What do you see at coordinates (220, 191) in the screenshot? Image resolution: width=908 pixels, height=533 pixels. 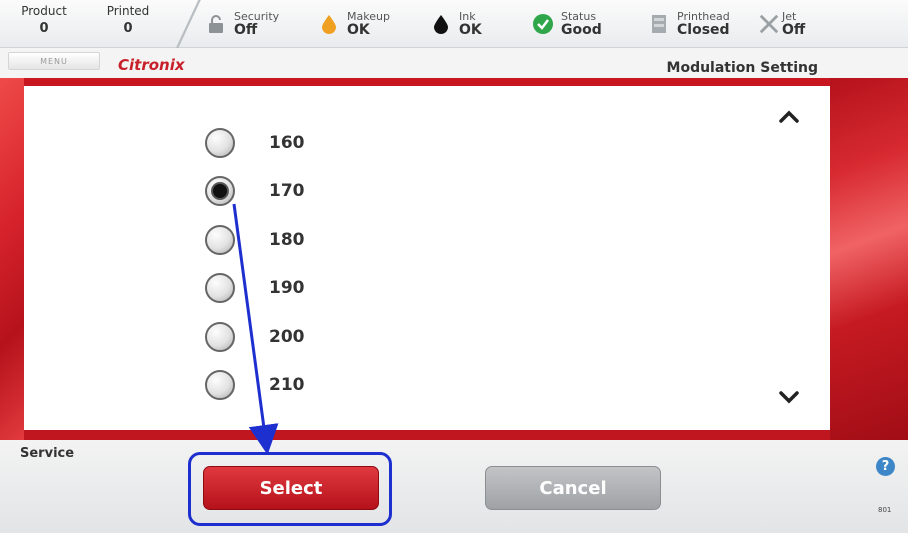 I see `radio-button-selected` at bounding box center [220, 191].